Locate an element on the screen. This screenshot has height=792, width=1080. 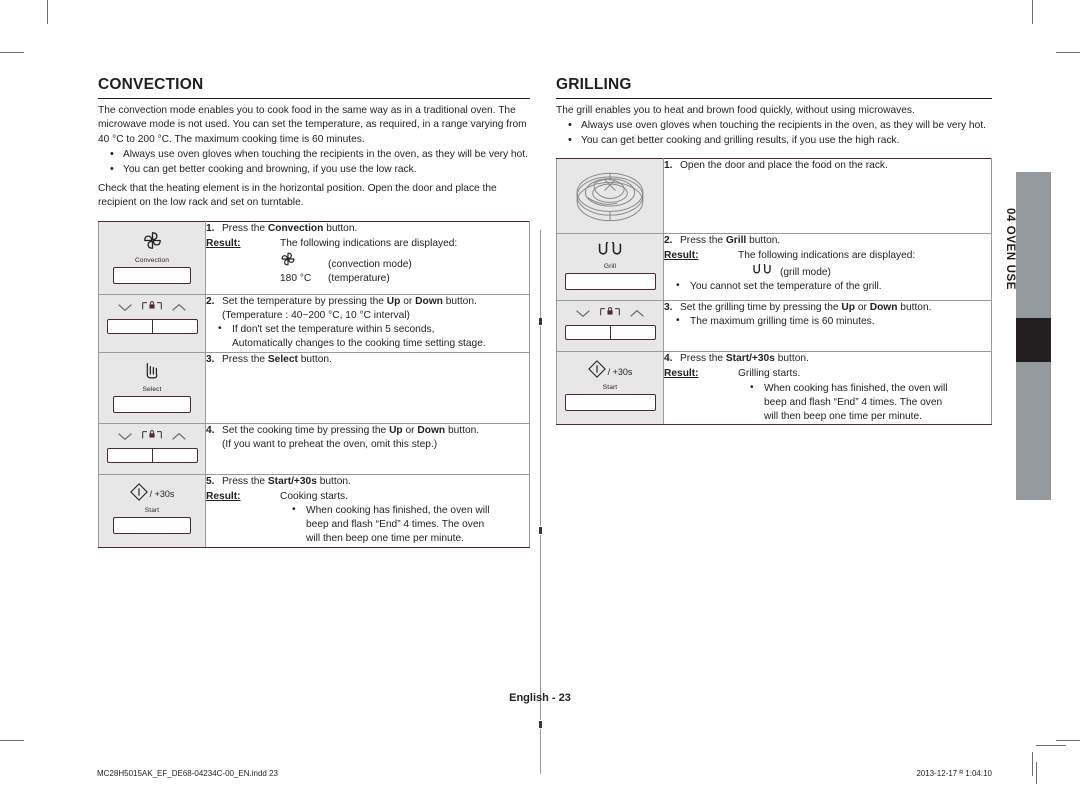
convection-fan-icon is located at coordinates (152, 243).